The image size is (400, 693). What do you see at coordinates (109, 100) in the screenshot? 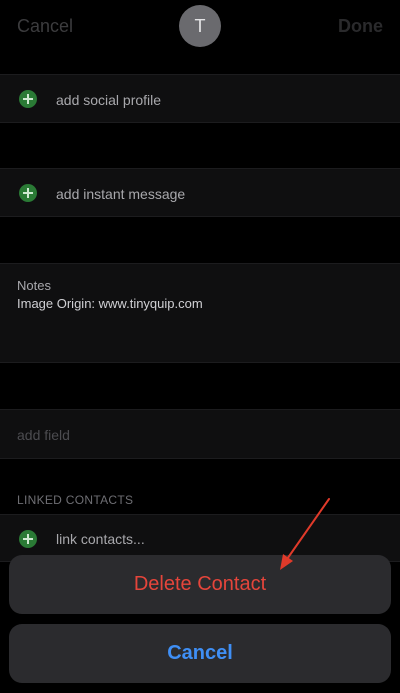
I see `add-social-profile-label: add social profile` at bounding box center [109, 100].